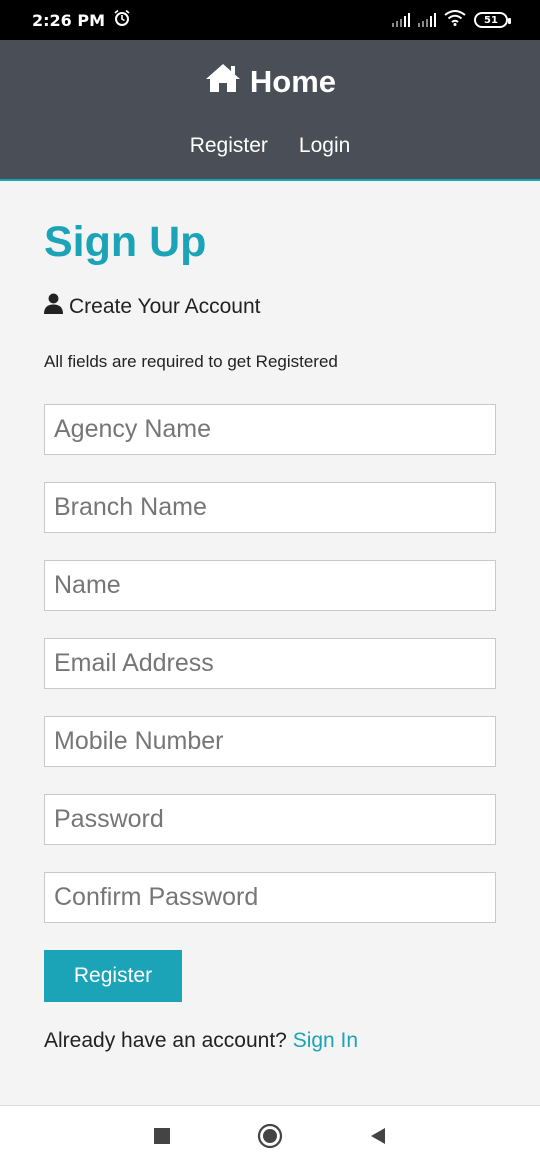 This screenshot has width=540, height=1170. Describe the element at coordinates (270, 110) in the screenshot. I see `navbar: Home Register Login` at that location.